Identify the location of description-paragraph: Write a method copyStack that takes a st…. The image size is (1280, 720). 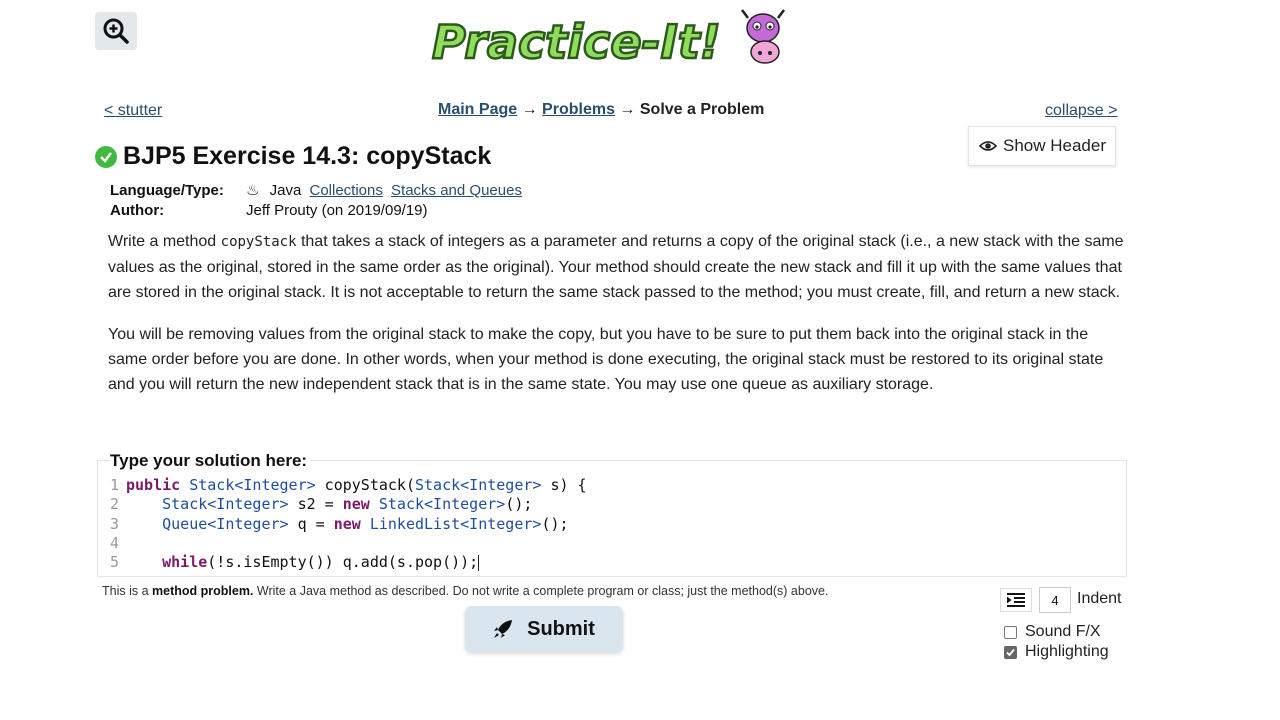
(616, 267).